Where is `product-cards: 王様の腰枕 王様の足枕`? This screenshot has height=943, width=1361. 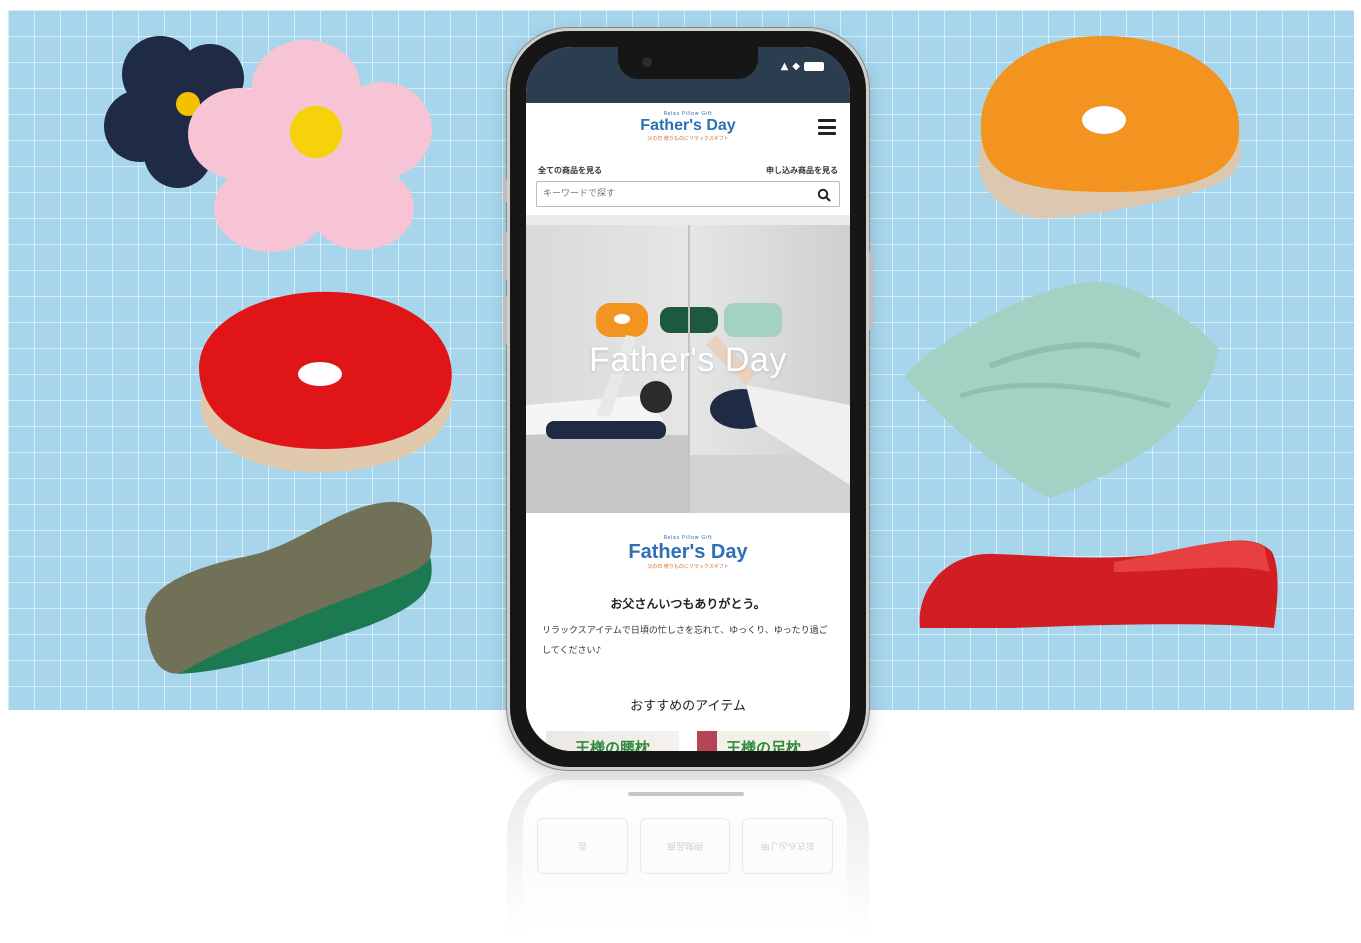
product-cards: 王様の腰枕 王様の足枕 is located at coordinates (688, 741).